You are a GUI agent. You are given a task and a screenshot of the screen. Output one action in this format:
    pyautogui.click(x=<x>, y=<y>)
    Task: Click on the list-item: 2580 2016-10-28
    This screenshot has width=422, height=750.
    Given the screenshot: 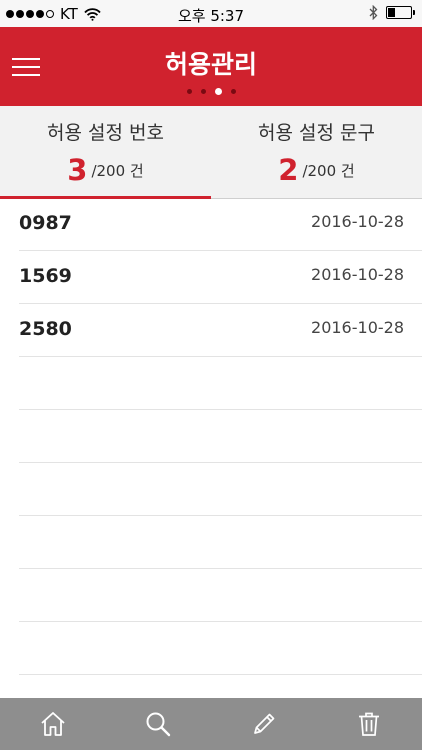 What is the action you would take?
    pyautogui.click(x=220, y=330)
    